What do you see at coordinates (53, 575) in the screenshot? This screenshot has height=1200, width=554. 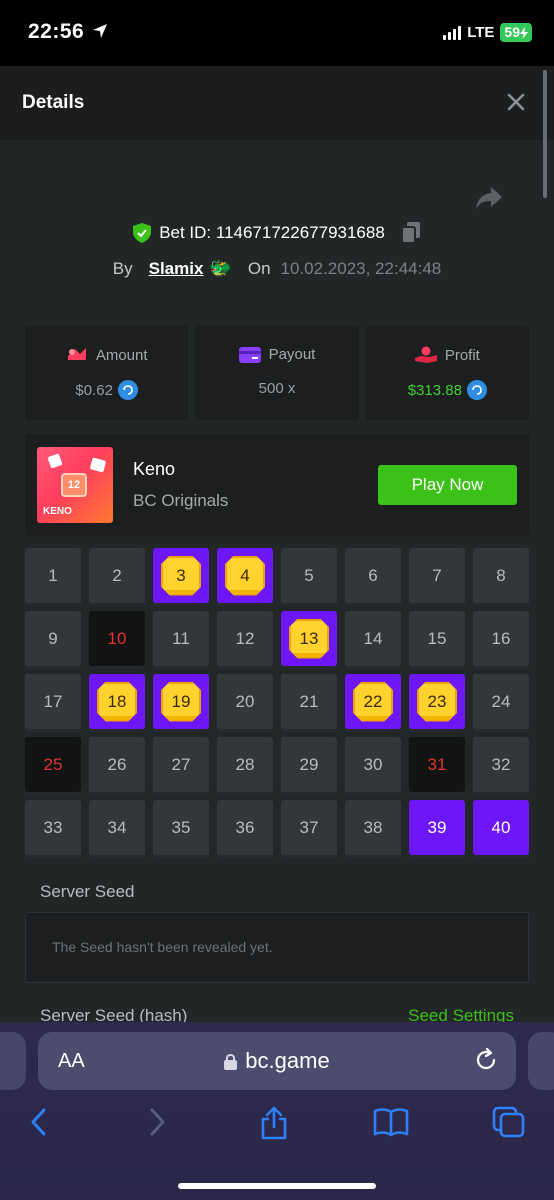 I see `keno-cell-1: 1` at bounding box center [53, 575].